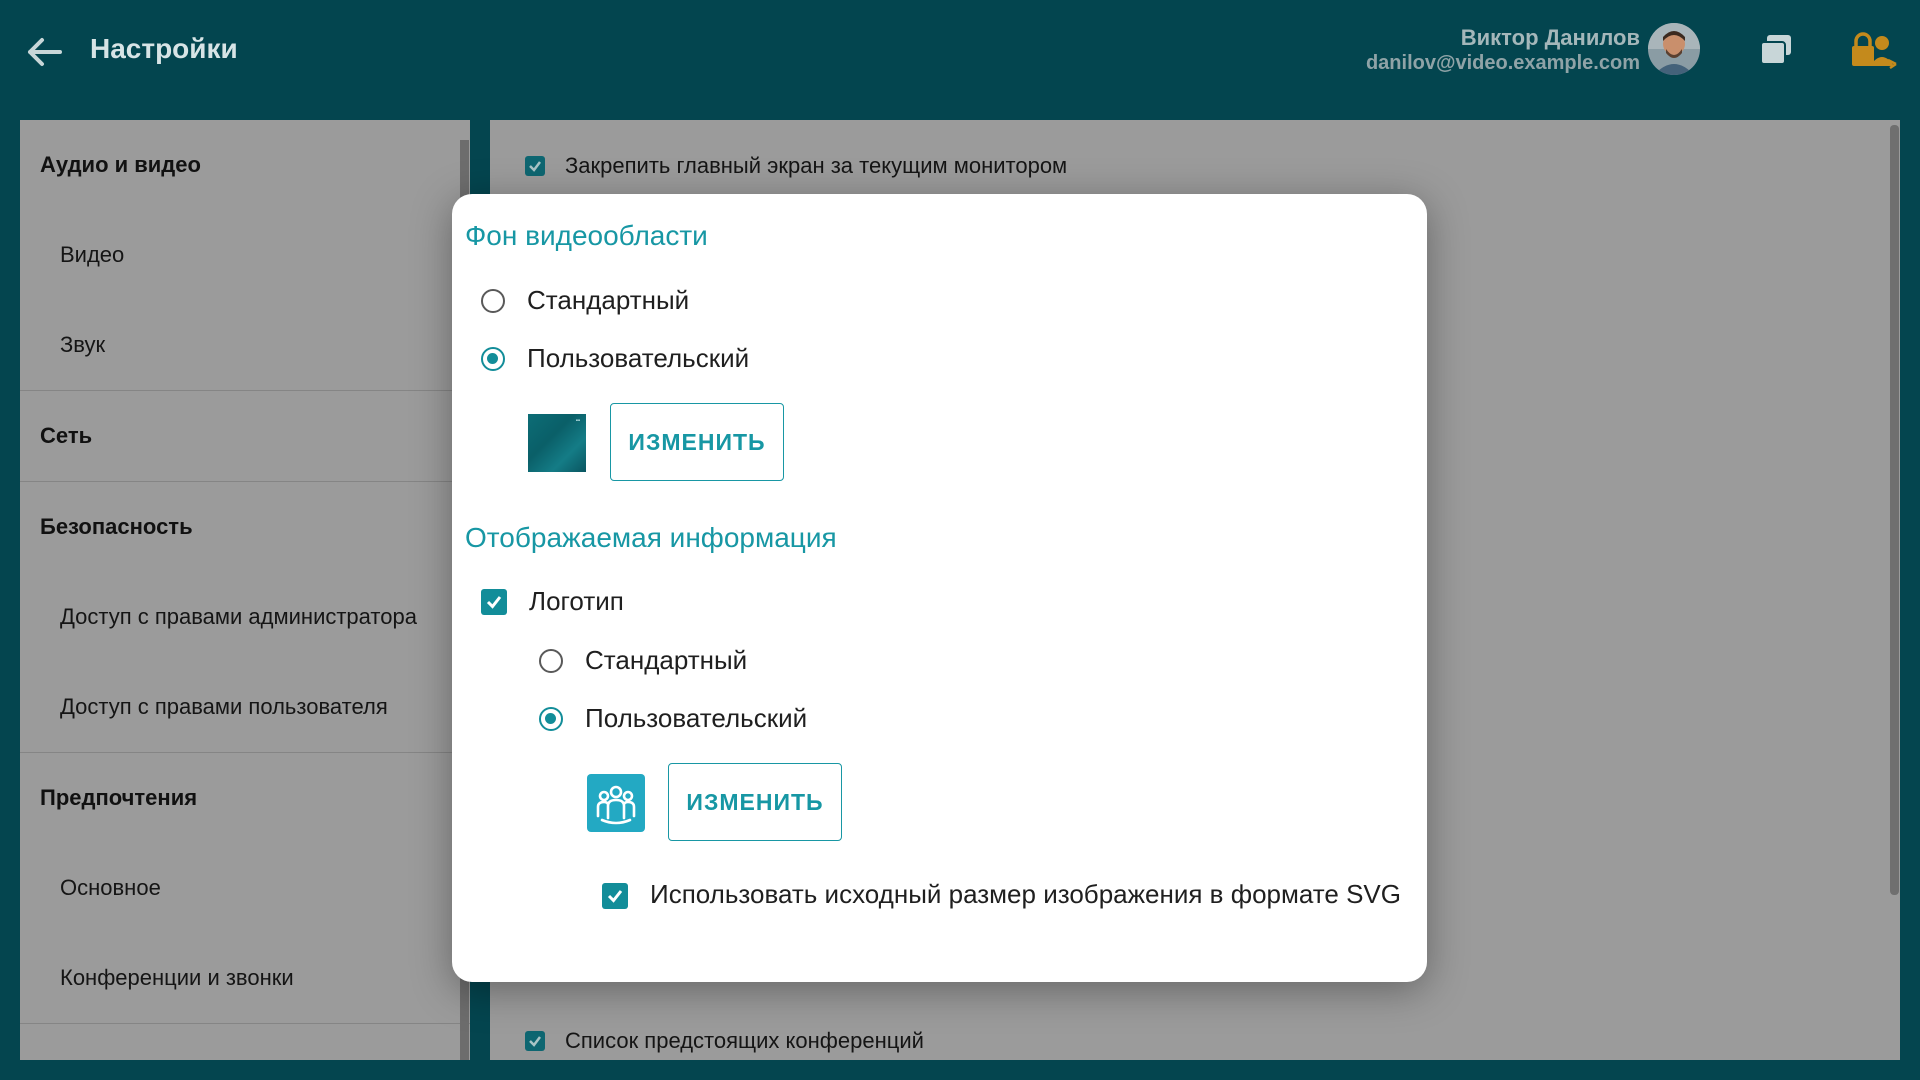 Image resolution: width=1920 pixels, height=1080 pixels. What do you see at coordinates (1550, 37) in the screenshot?
I see `user-name: Виктор Данилов` at bounding box center [1550, 37].